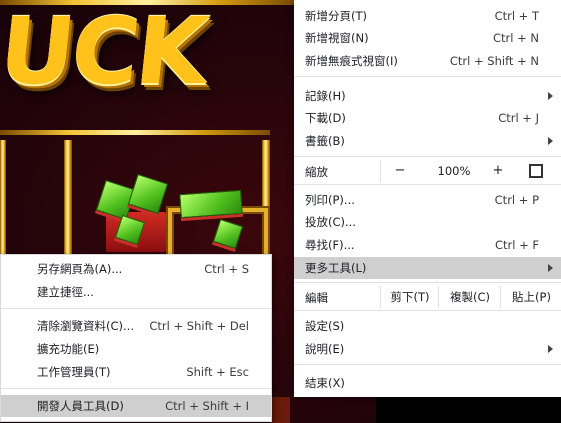 This screenshot has width=561, height=423. What do you see at coordinates (325, 96) in the screenshot?
I see `menu-item-label: 記錄(H)` at bounding box center [325, 96].